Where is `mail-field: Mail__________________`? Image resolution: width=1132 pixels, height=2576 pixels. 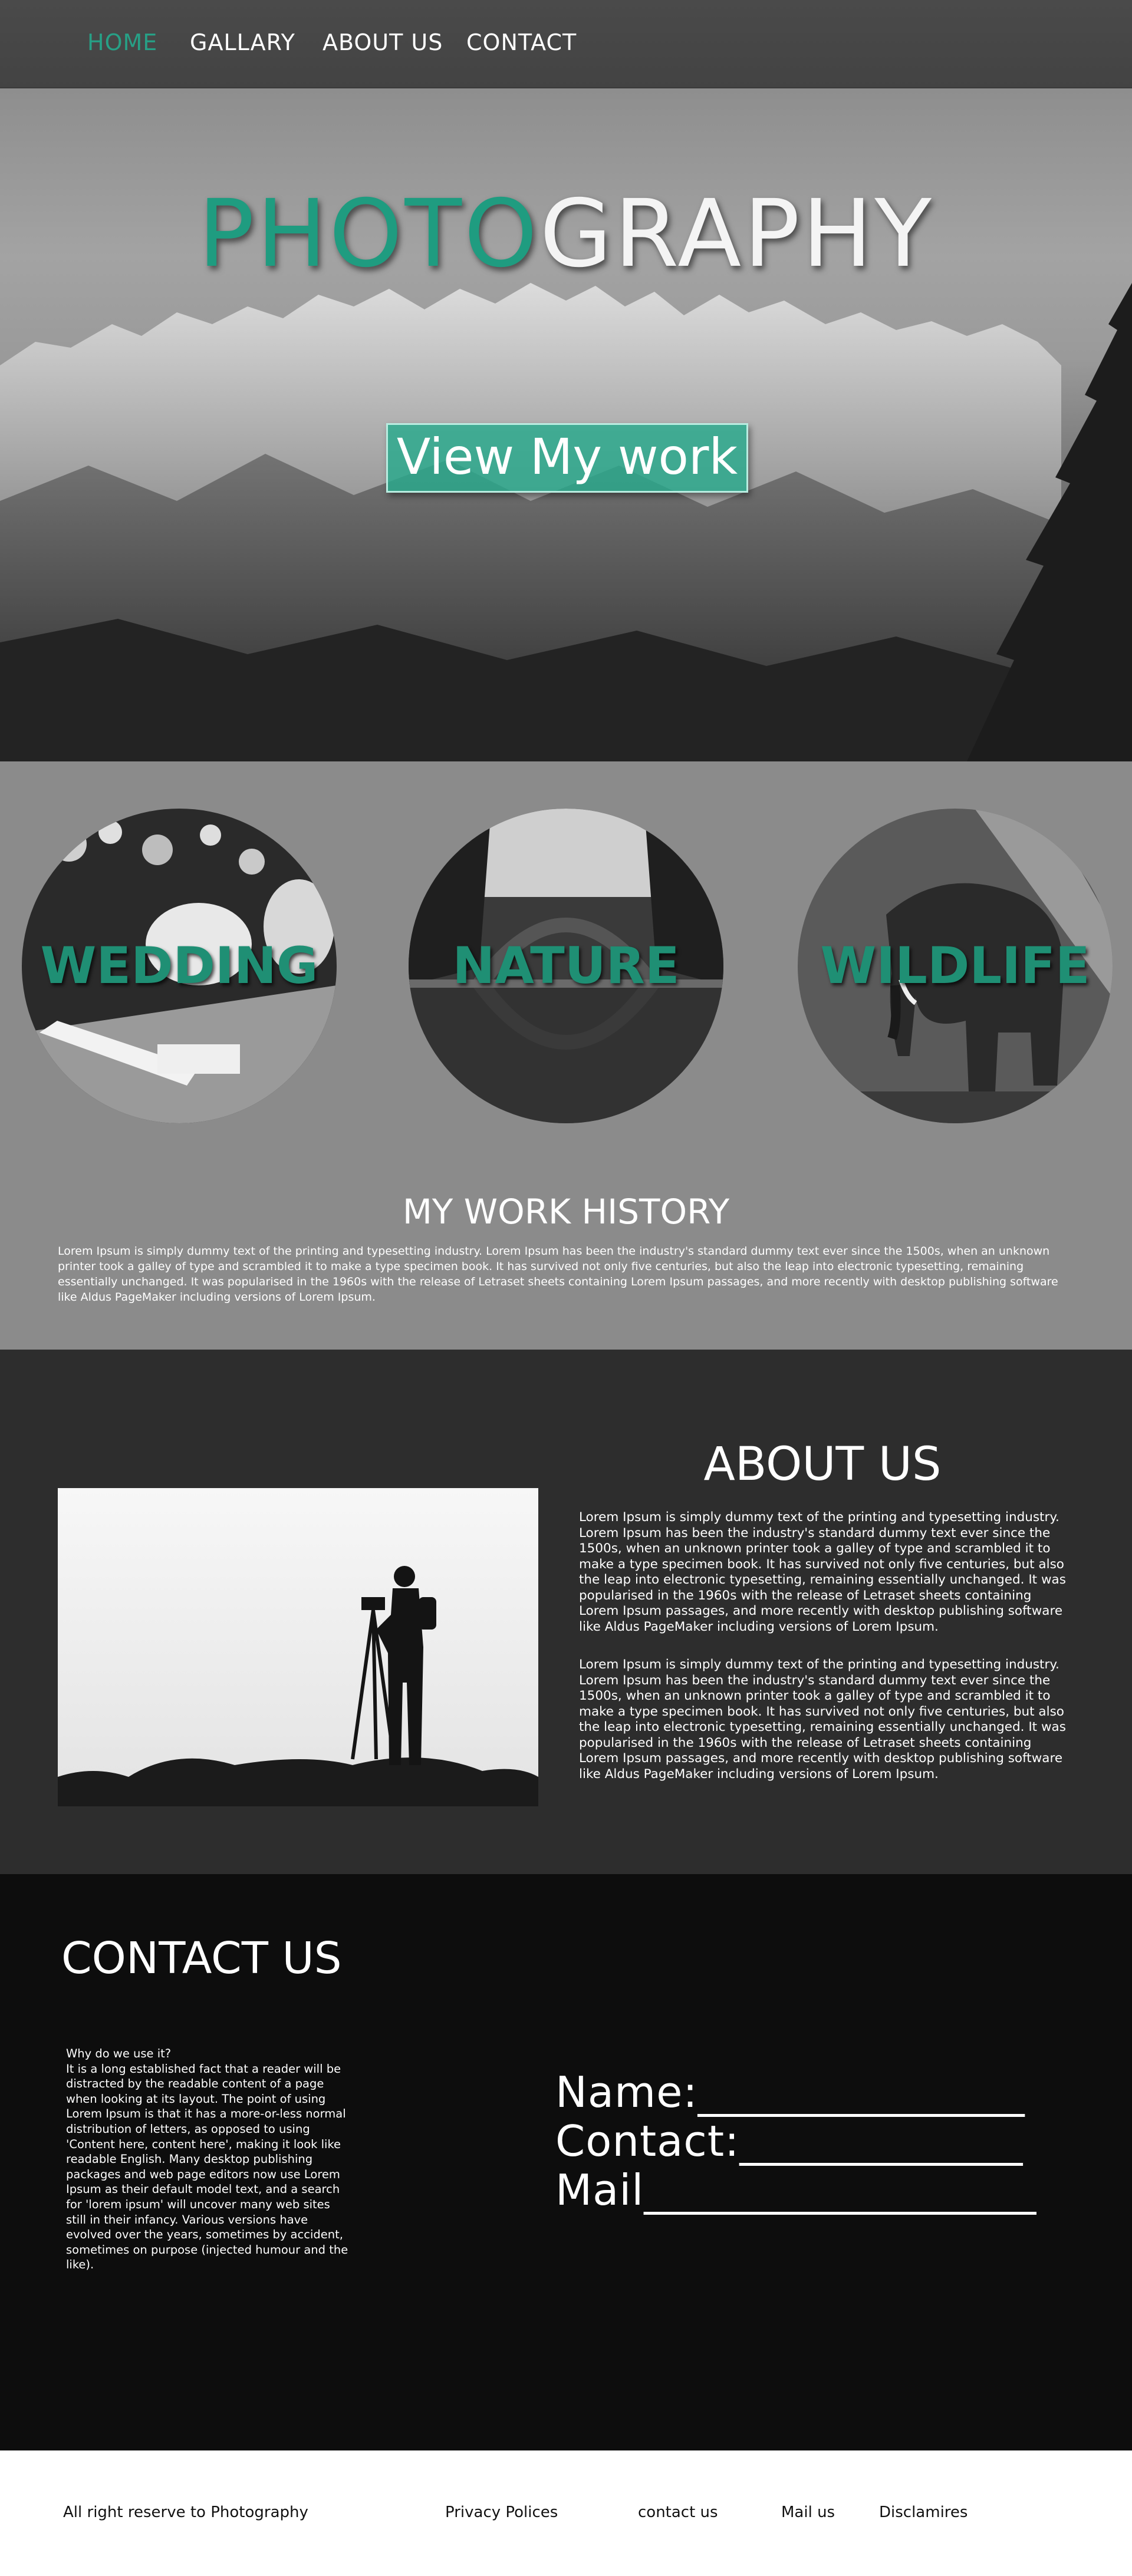 mail-field: Mail__________________ is located at coordinates (796, 2190).